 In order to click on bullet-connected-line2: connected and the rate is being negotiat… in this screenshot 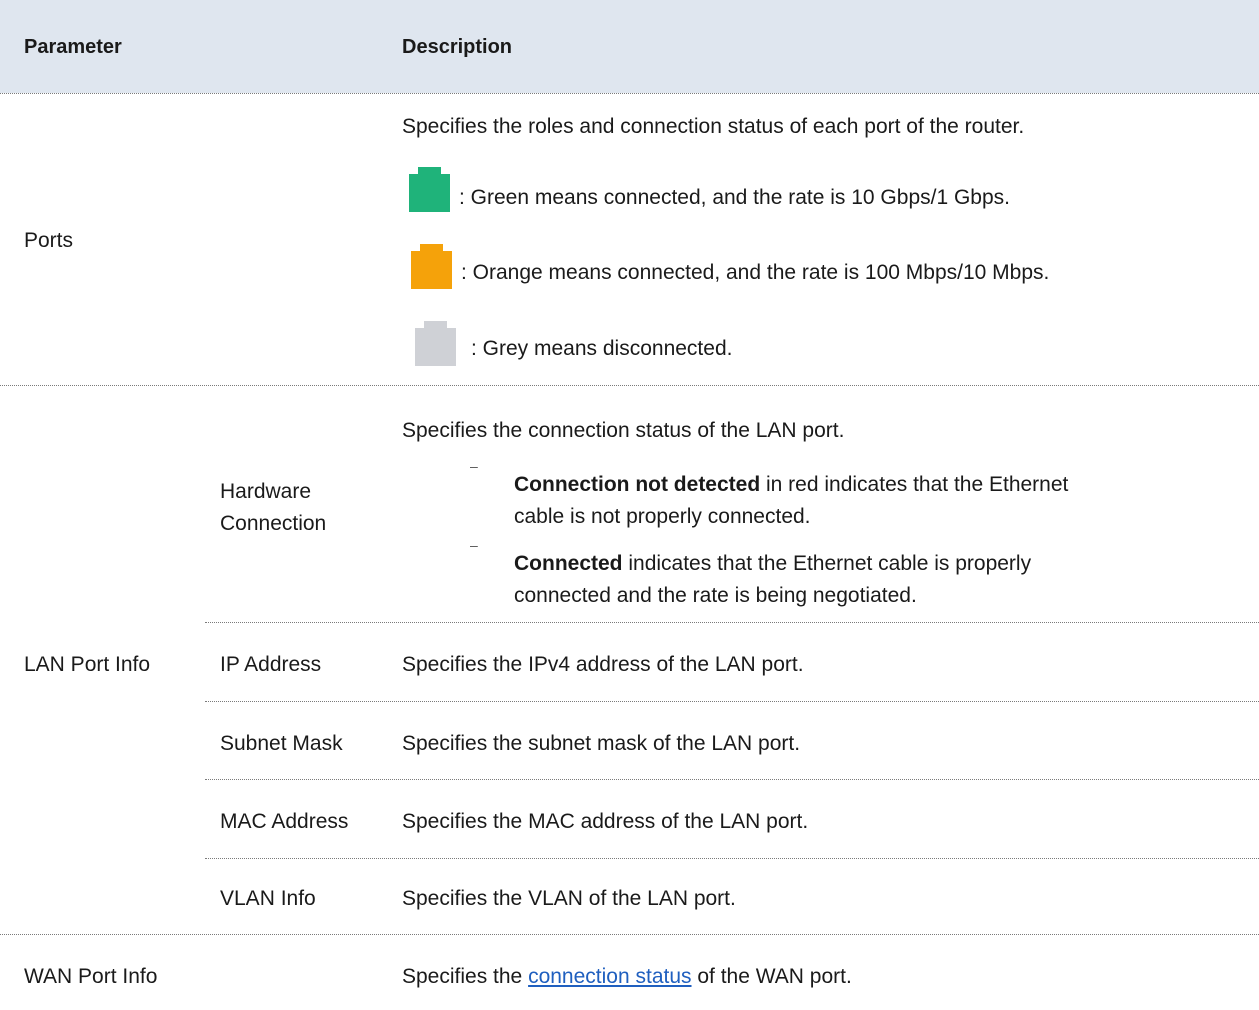, I will do `click(715, 595)`.